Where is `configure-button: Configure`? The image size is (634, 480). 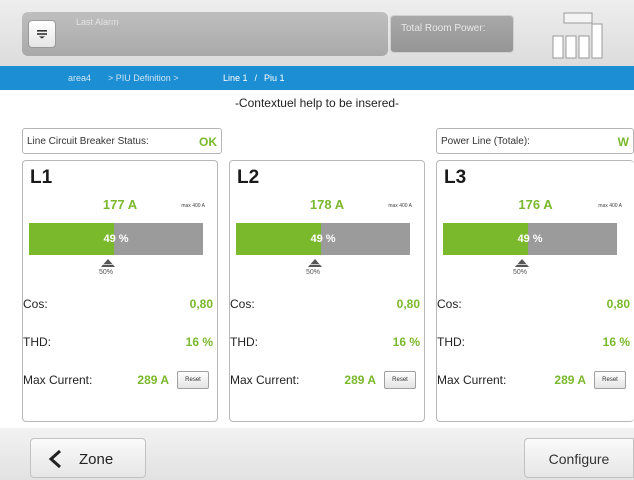 configure-button: Configure is located at coordinates (579, 458).